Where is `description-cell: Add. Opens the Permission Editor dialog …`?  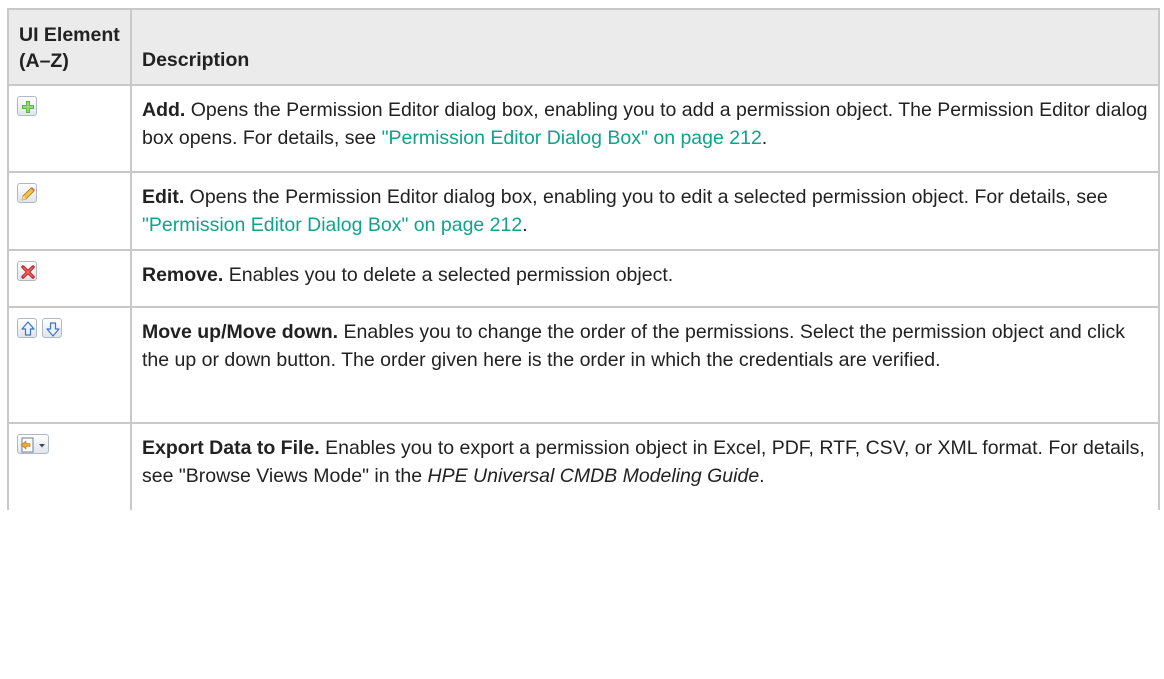 description-cell: Add. Opens the Permission Editor dialog … is located at coordinates (645, 128).